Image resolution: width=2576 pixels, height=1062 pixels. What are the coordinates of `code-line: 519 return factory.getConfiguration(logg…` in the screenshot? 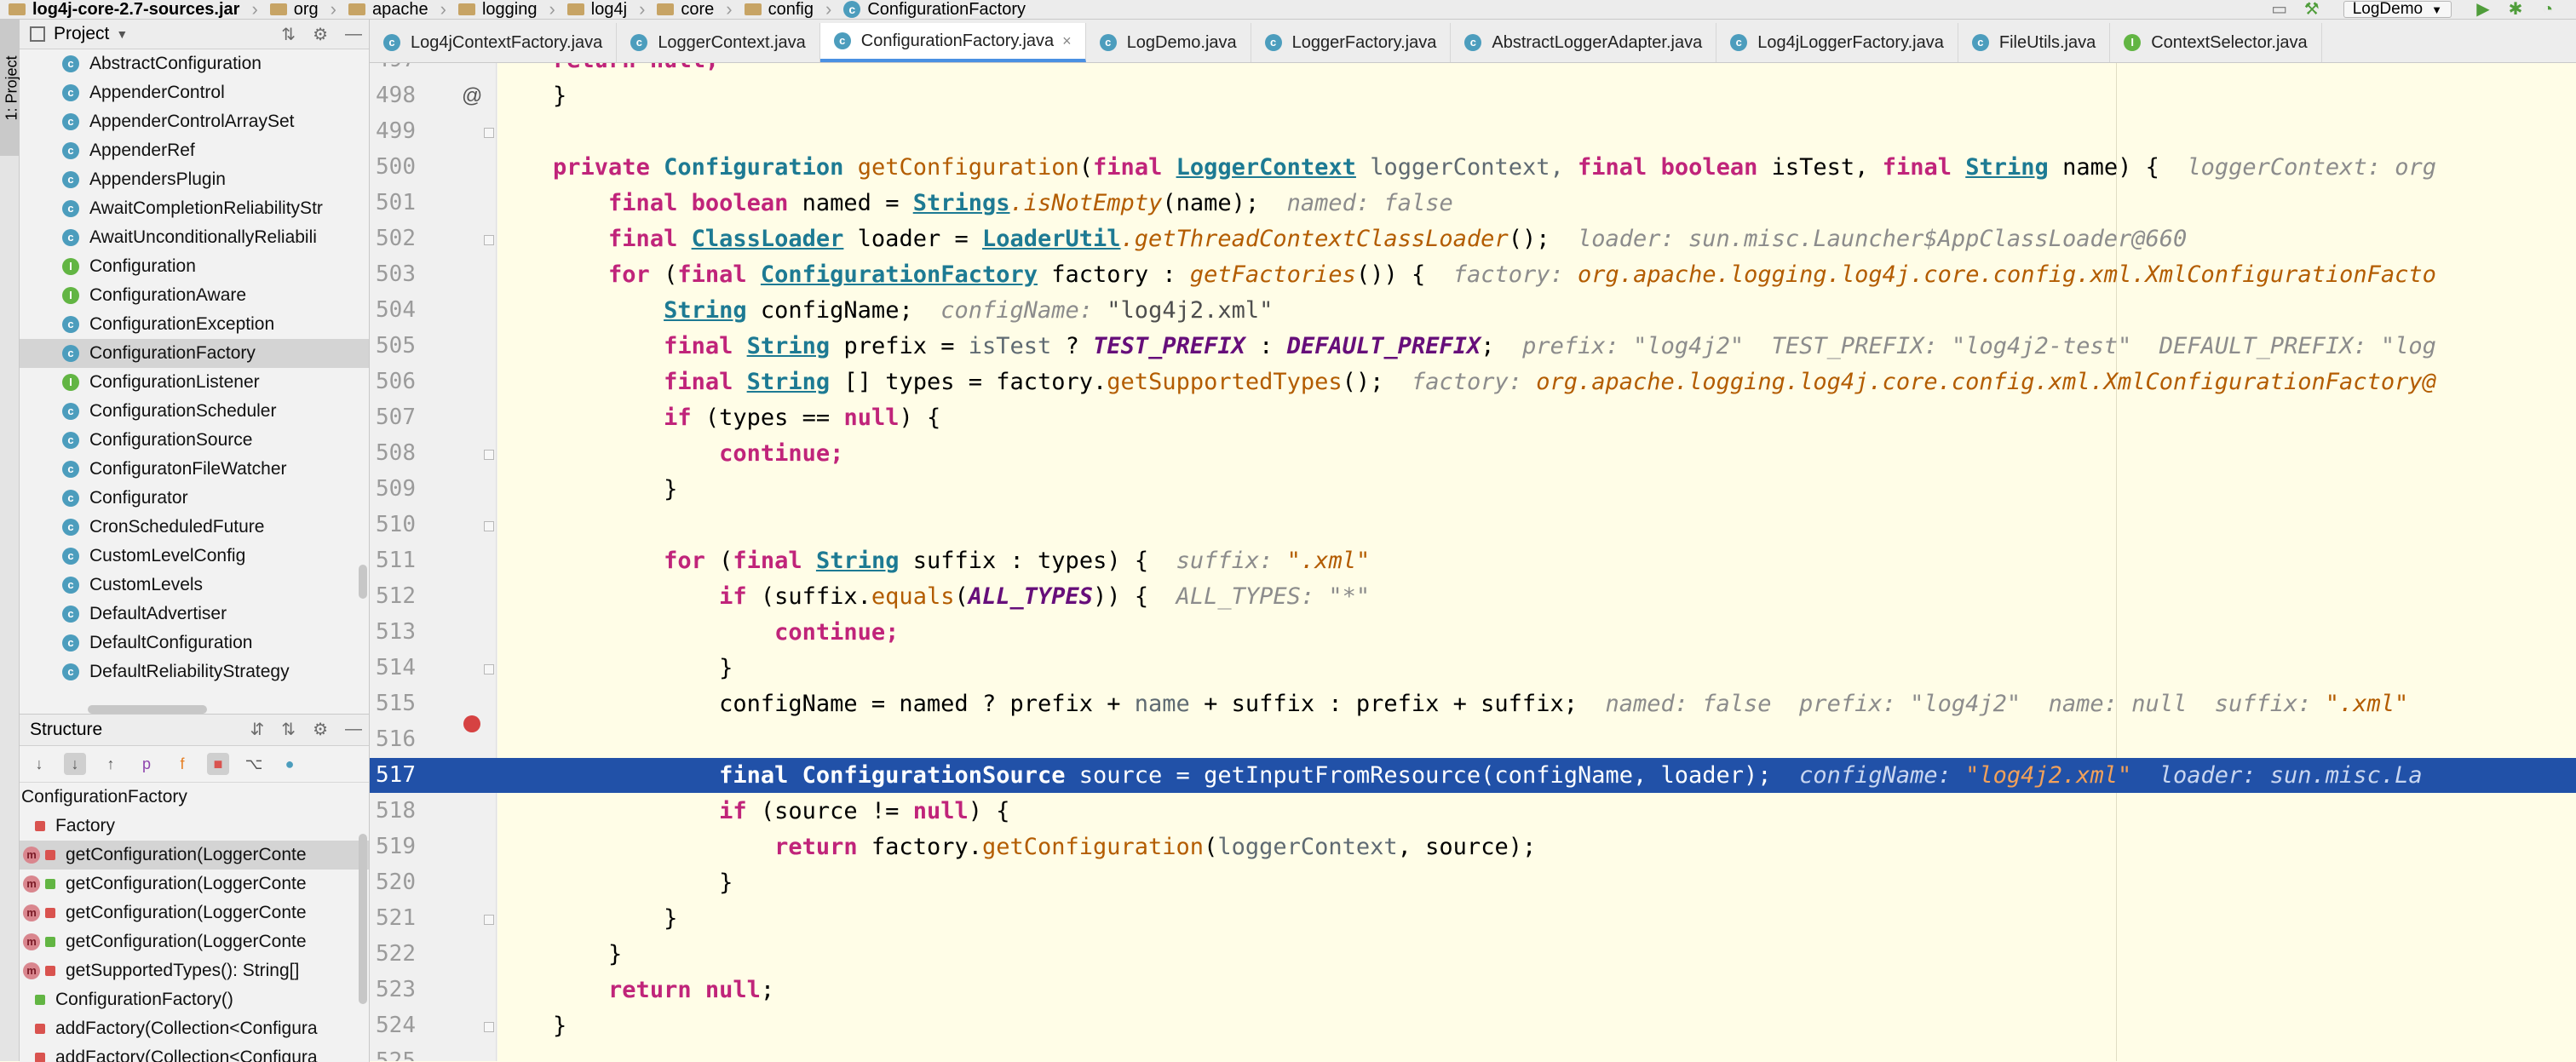 It's located at (1473, 847).